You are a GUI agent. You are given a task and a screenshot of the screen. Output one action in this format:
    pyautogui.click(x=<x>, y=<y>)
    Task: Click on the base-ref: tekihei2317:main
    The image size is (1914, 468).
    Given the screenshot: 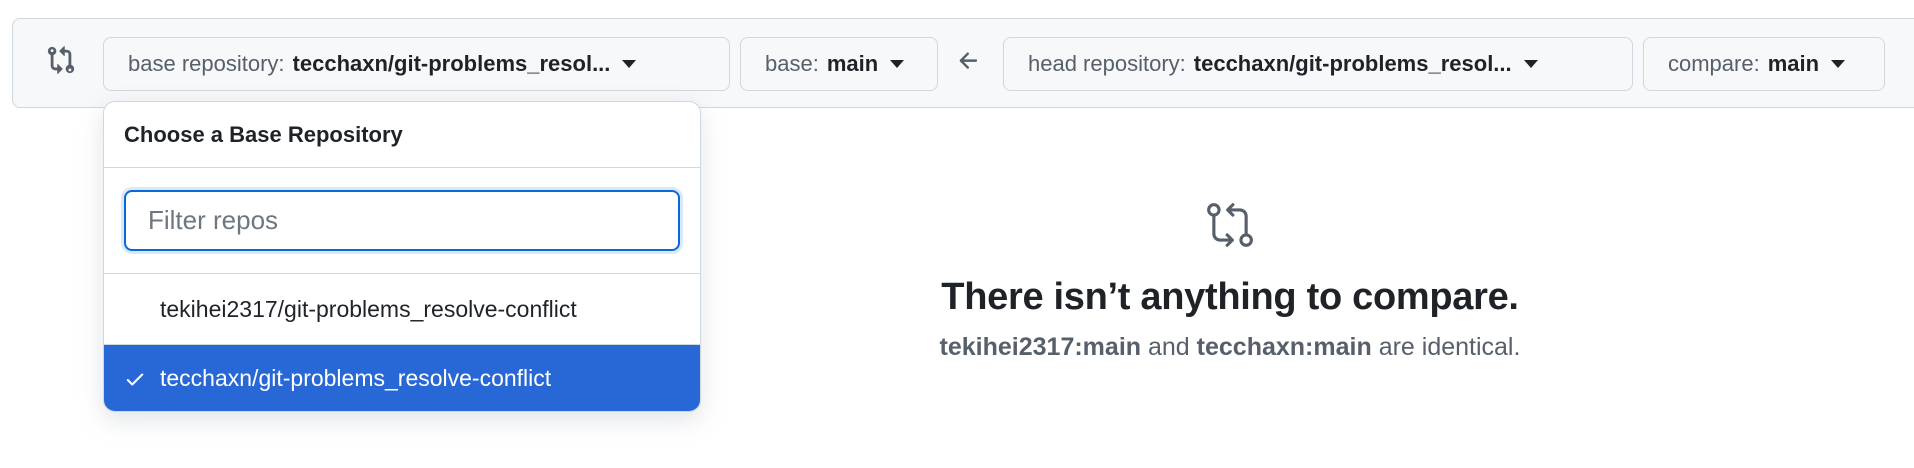 What is the action you would take?
    pyautogui.click(x=1040, y=347)
    